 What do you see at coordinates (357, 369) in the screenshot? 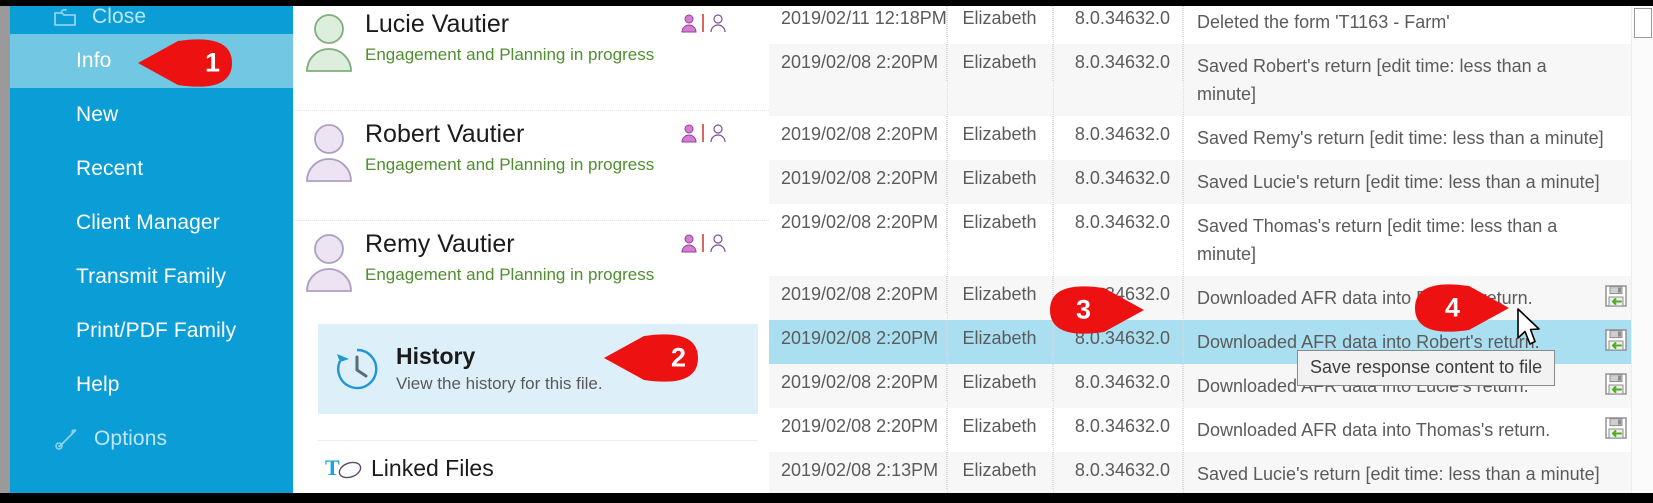
I see `history-clock-icon` at bounding box center [357, 369].